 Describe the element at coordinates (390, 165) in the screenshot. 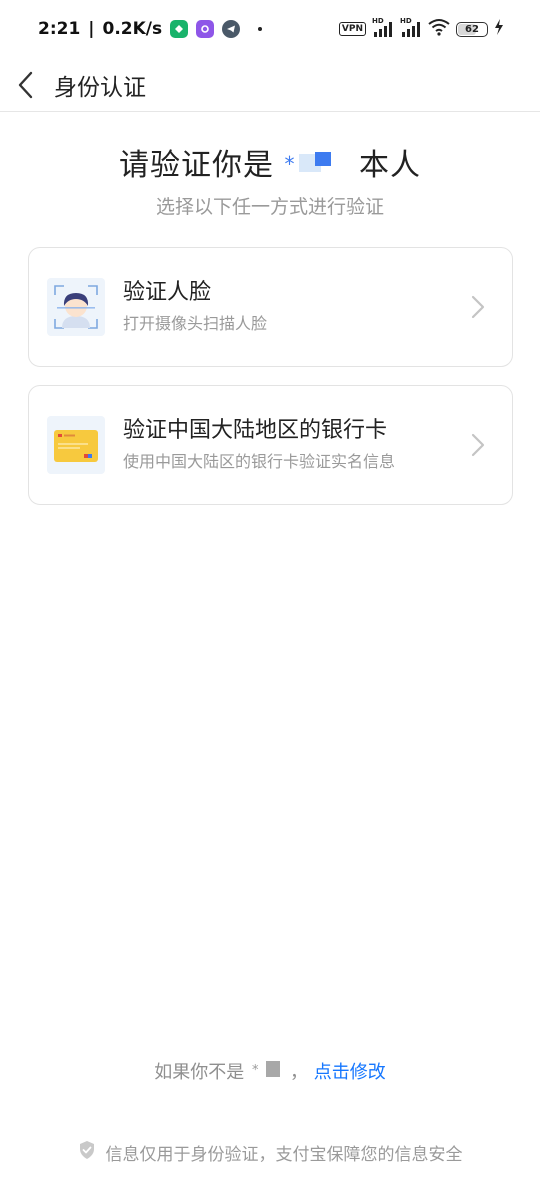

I see `title-suffix: 本人` at that location.